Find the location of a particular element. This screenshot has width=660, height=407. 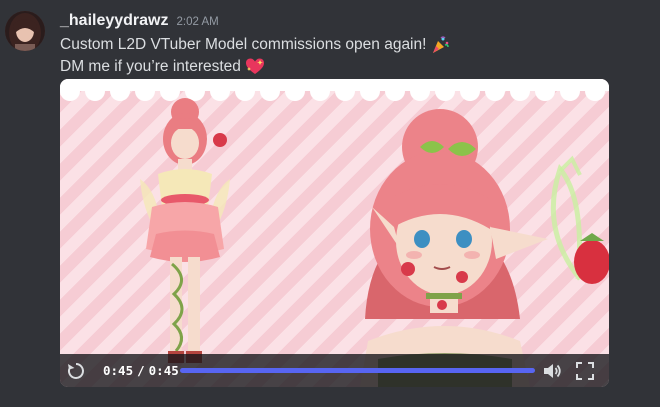

avatar is located at coordinates (25, 31).